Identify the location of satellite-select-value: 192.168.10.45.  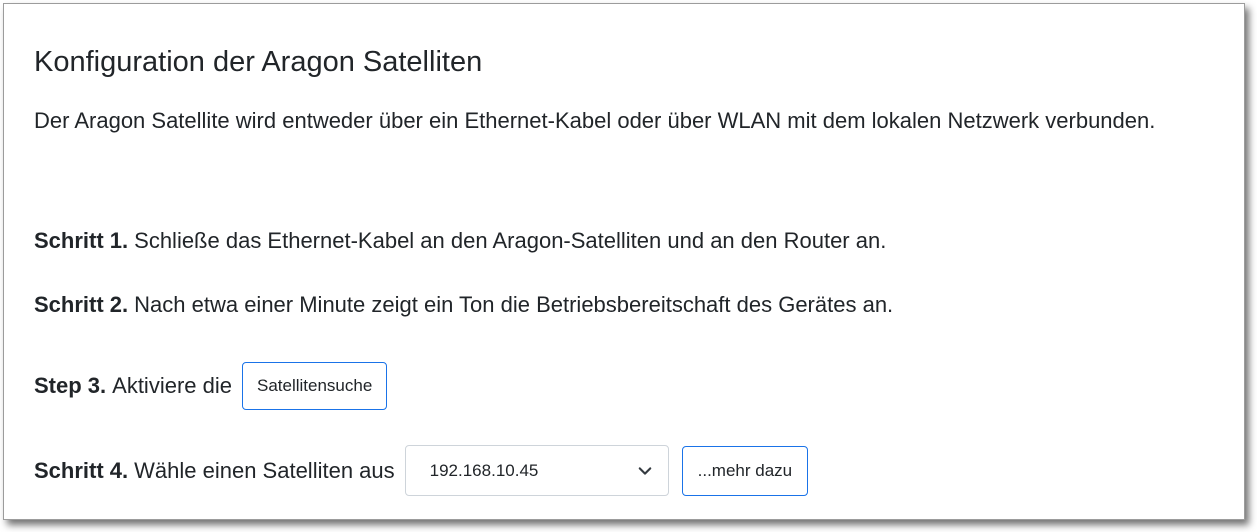
(484, 470).